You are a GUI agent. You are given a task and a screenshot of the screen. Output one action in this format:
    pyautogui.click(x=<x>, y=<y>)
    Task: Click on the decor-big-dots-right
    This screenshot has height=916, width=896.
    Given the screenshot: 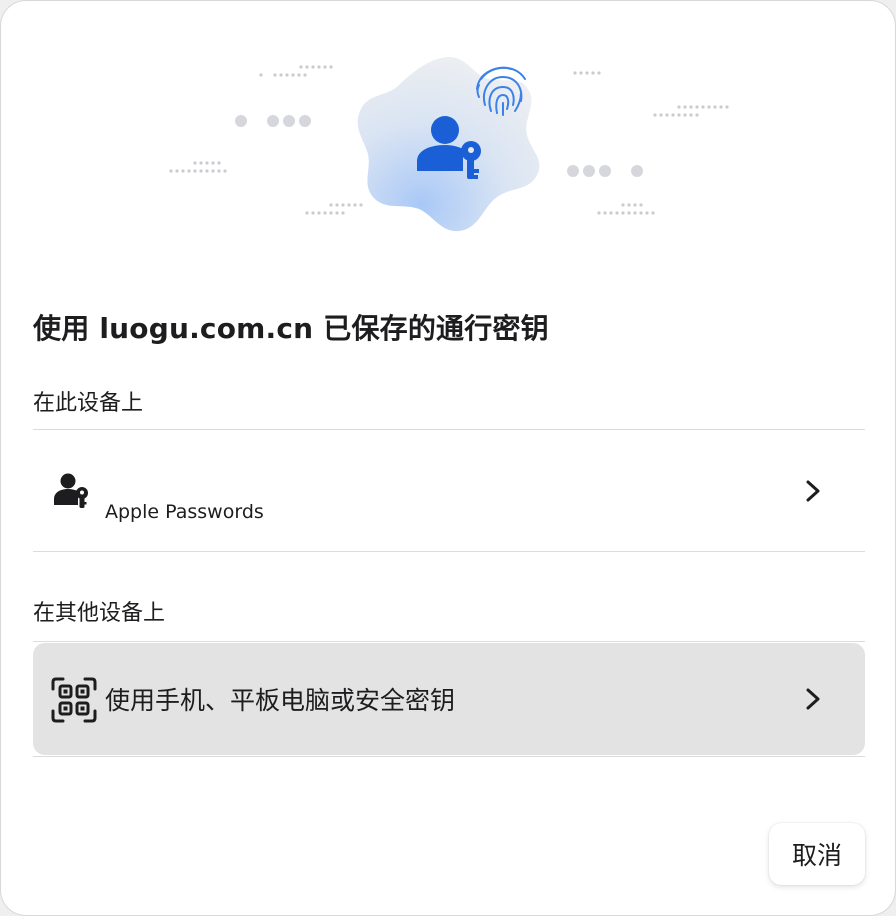 What is the action you would take?
    pyautogui.click(x=605, y=171)
    